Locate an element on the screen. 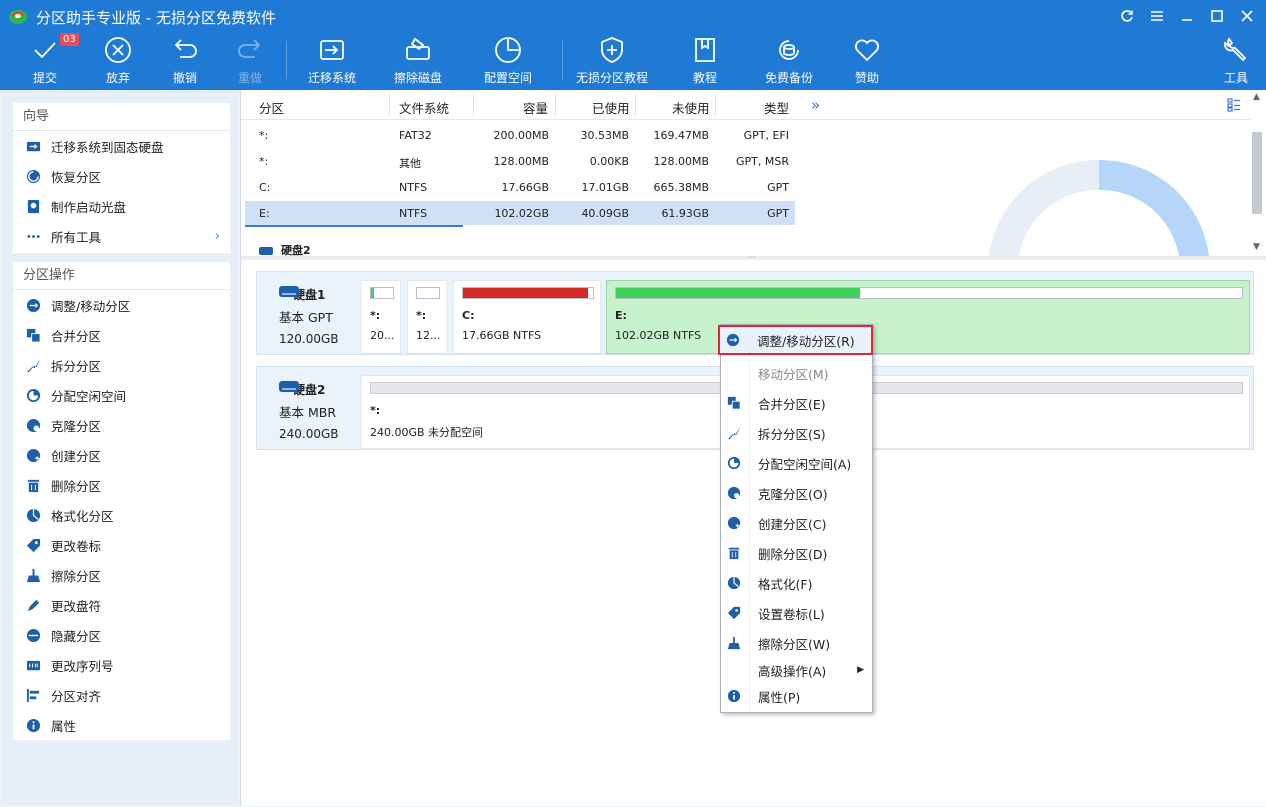 This screenshot has height=807, width=1266. sidebar-item-align: 分区对齐 is located at coordinates (121, 695).